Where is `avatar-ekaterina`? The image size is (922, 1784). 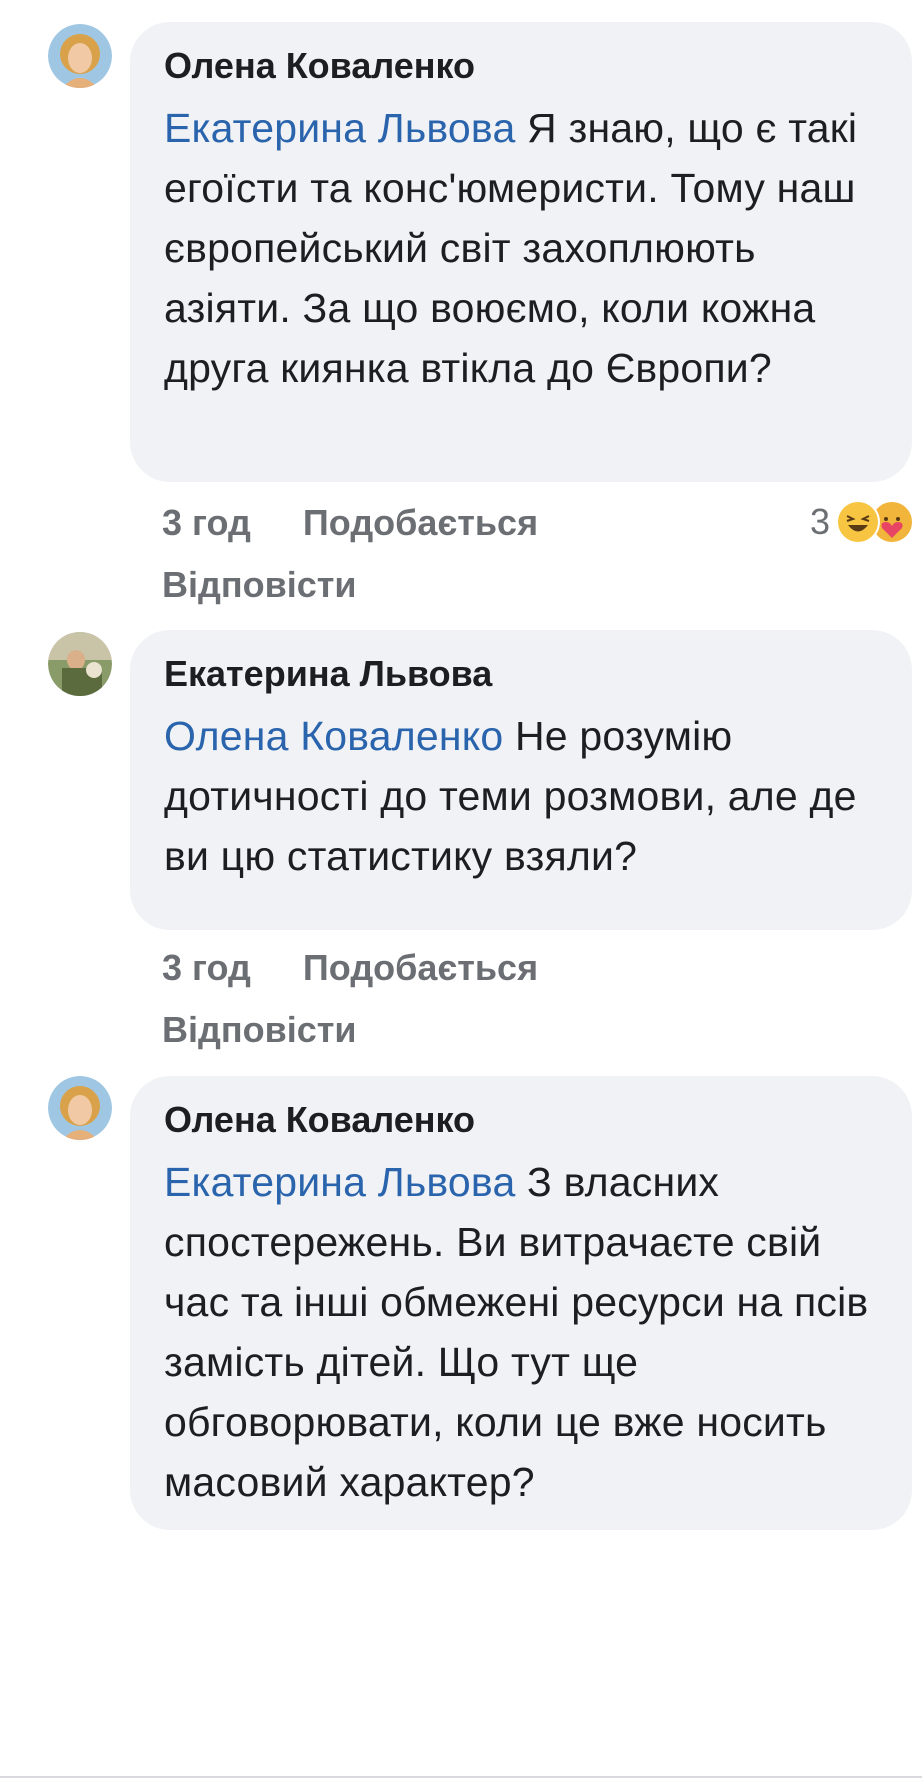 avatar-ekaterina is located at coordinates (80, 664).